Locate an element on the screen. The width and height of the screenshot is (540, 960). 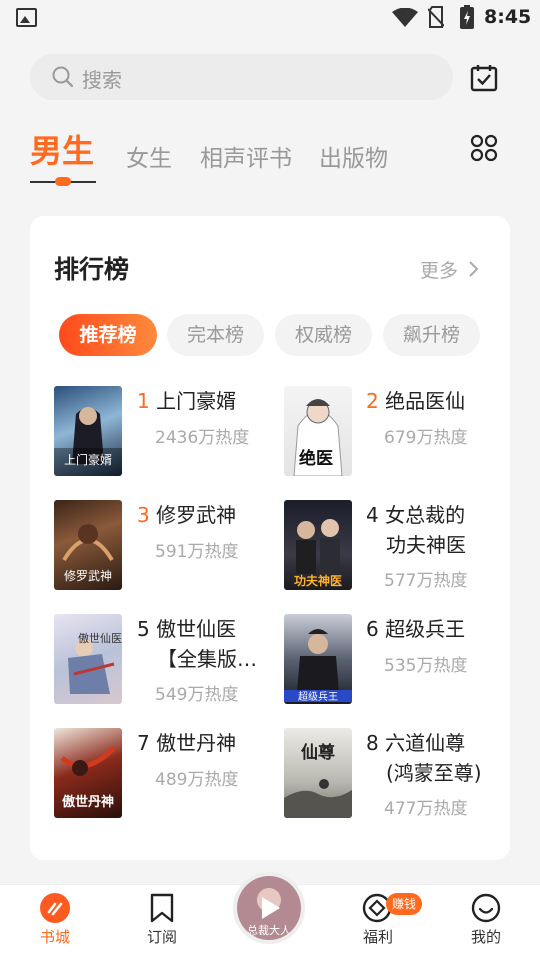
battery-charging-icon is located at coordinates (467, 17).